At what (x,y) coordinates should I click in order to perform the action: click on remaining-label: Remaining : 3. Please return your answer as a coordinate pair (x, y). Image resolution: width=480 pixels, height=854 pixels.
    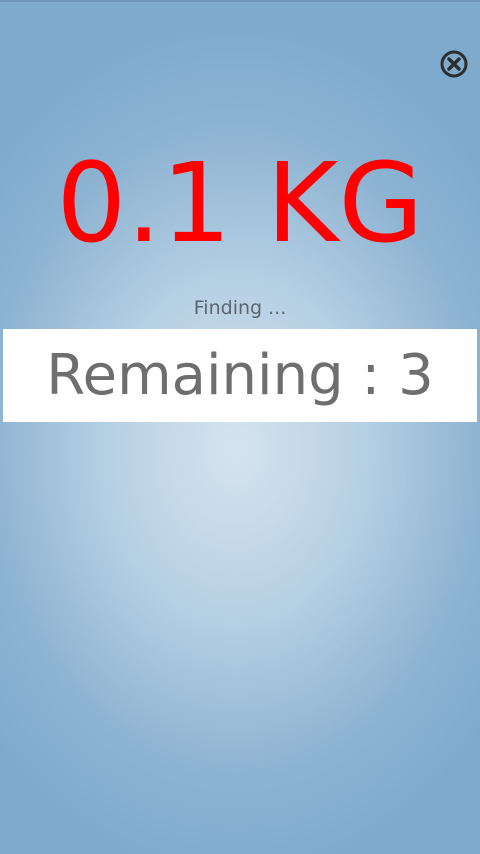
    Looking at the image, I should click on (240, 375).